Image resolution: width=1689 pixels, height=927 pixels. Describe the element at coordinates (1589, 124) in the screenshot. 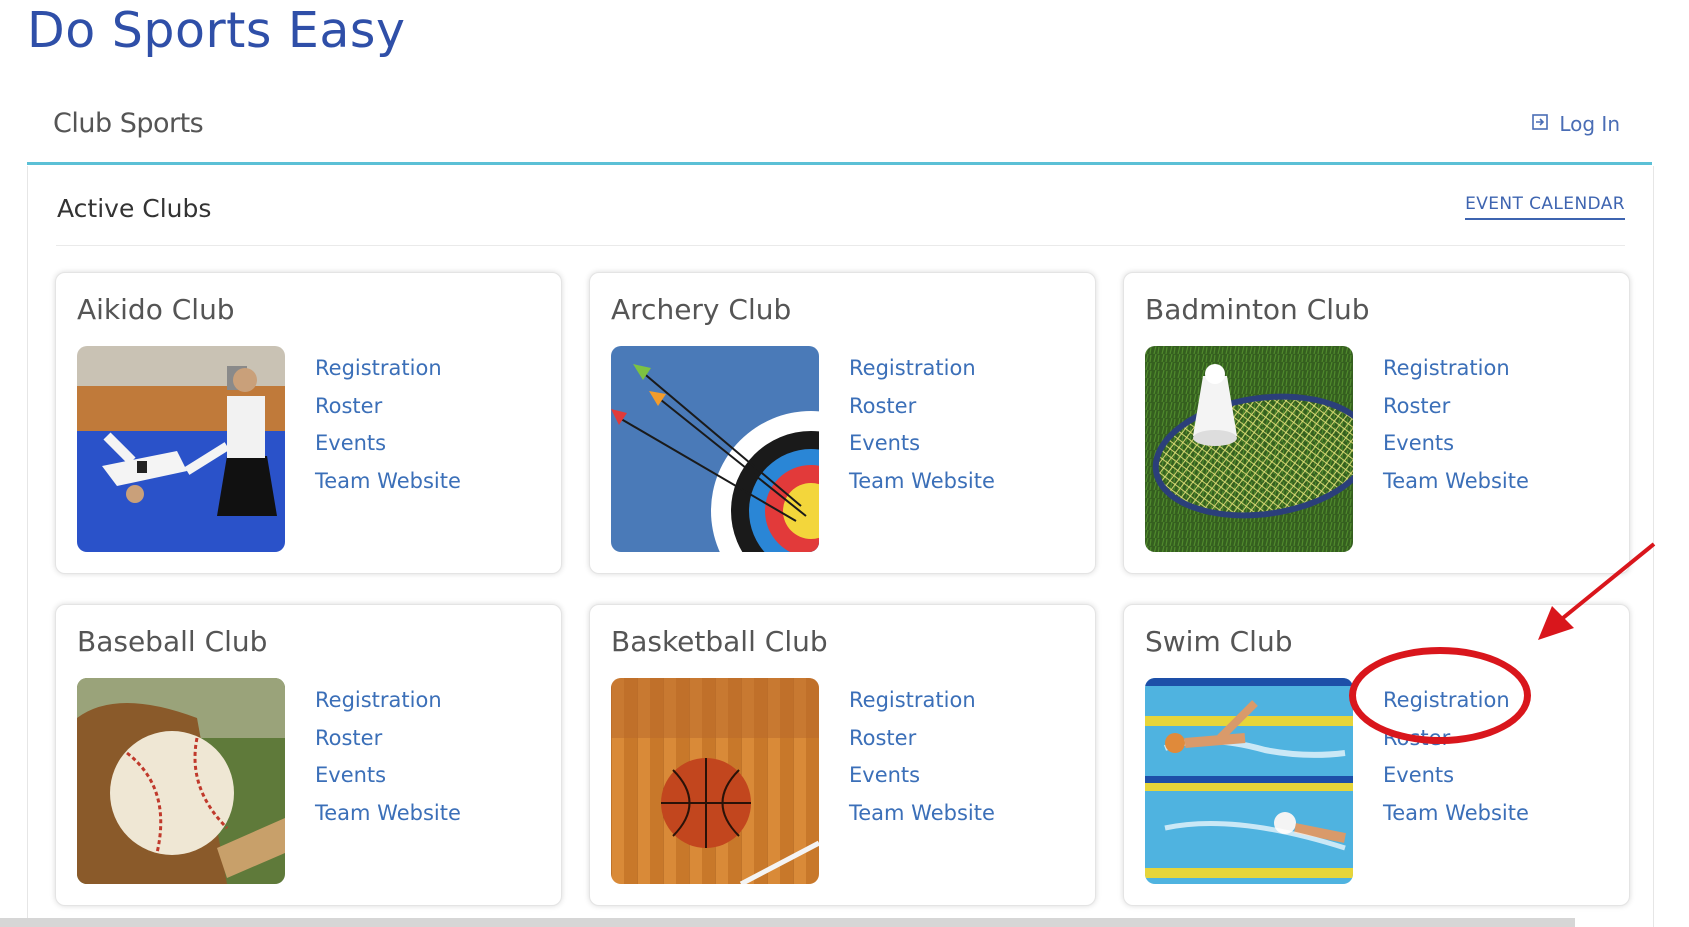

I see `login-label: Log In` at that location.